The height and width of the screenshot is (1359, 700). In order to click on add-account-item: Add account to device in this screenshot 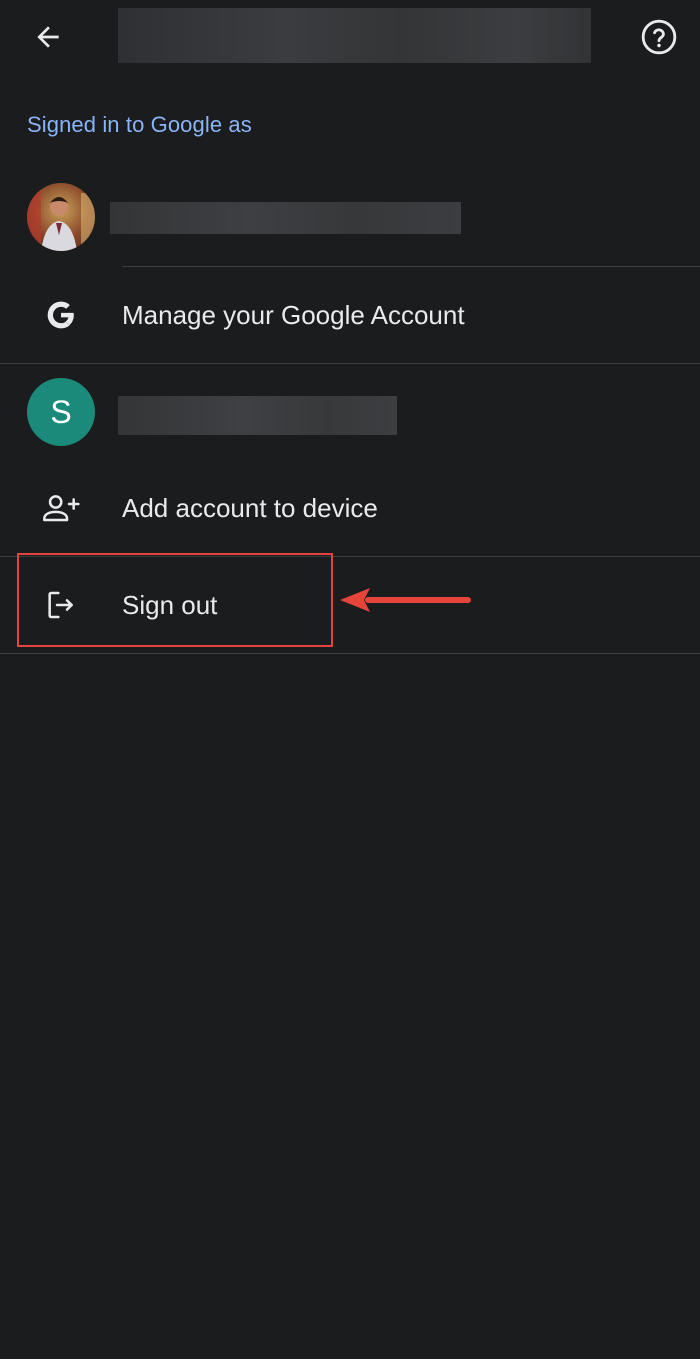, I will do `click(350, 508)`.